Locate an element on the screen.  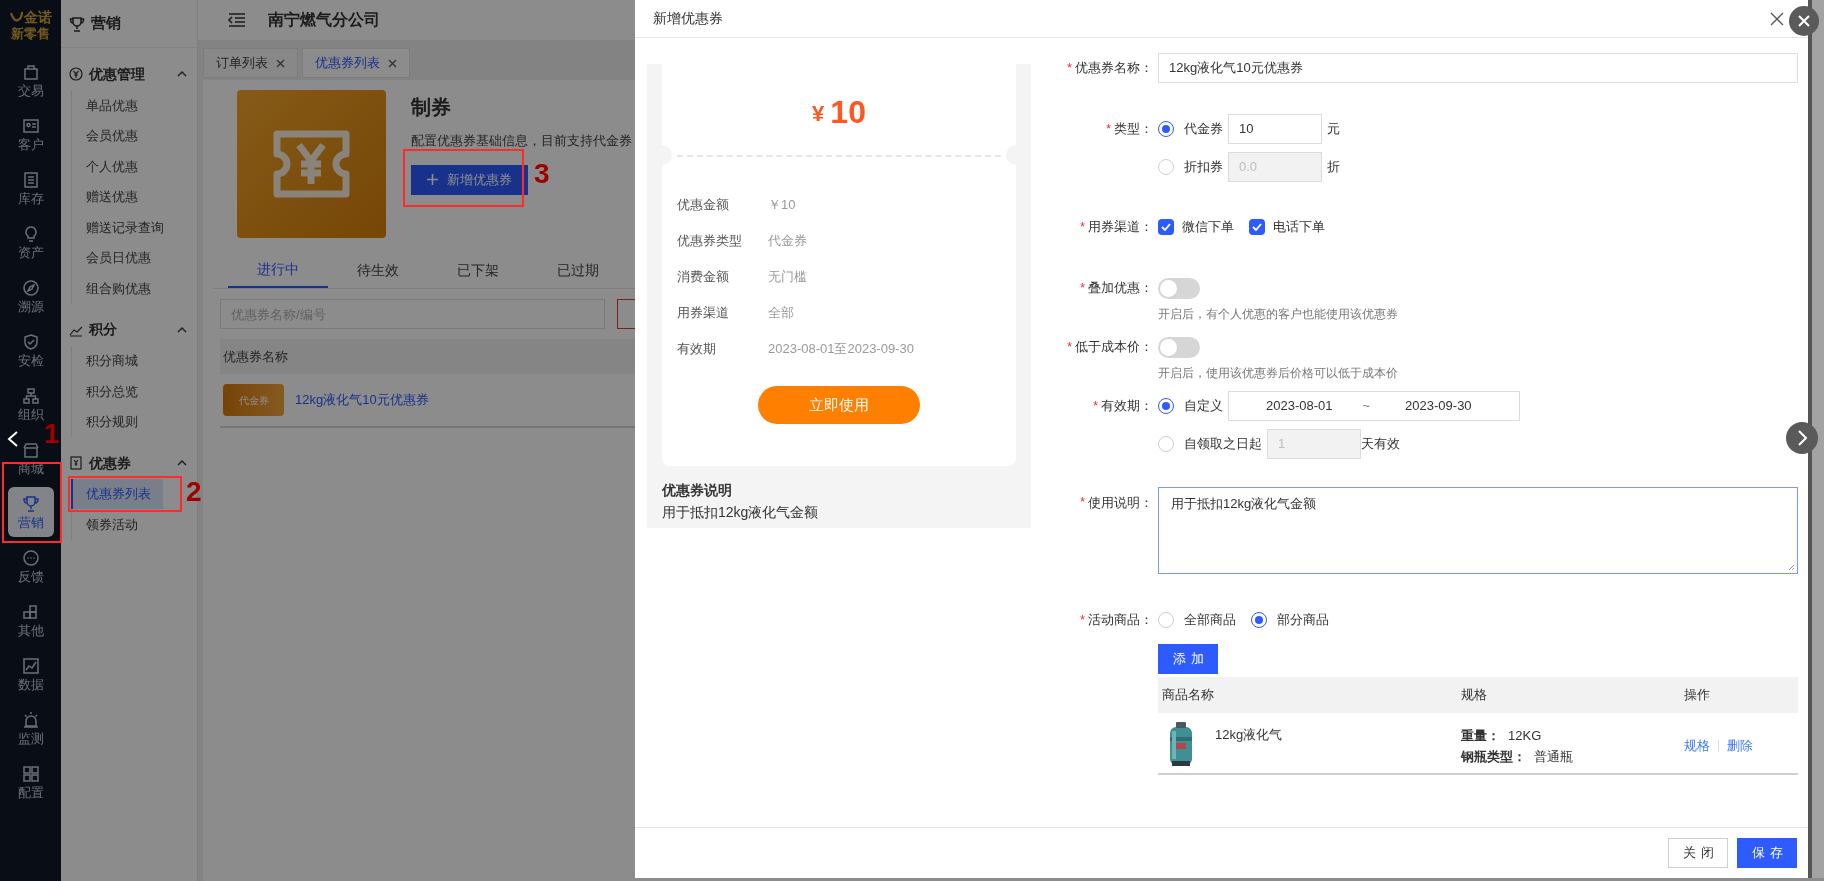
close-button: 关闭 is located at coordinates (1698, 853).